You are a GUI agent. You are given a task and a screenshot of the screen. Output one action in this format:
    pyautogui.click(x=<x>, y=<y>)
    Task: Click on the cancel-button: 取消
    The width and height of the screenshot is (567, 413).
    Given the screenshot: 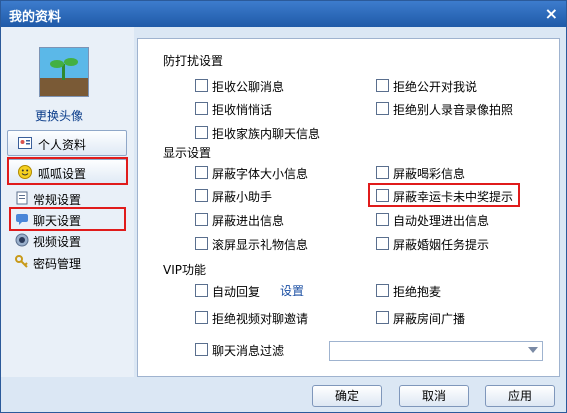 What is the action you would take?
    pyautogui.click(x=434, y=396)
    